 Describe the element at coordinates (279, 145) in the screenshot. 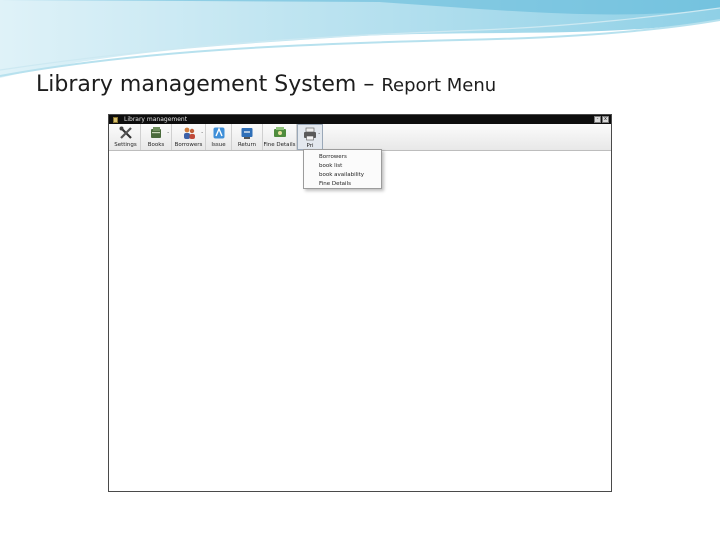

I see `toolbar-fine-details-label: Fine Details` at that location.